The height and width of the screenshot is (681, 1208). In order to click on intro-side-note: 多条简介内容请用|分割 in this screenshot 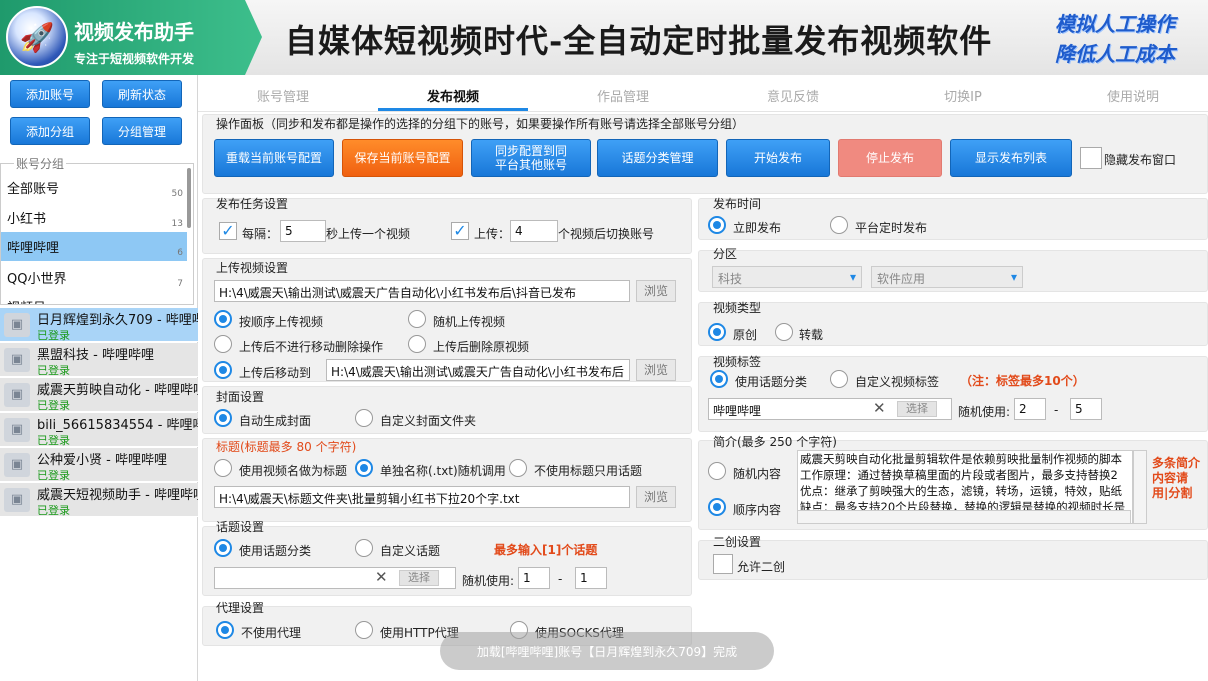, I will do `click(1176, 478)`.